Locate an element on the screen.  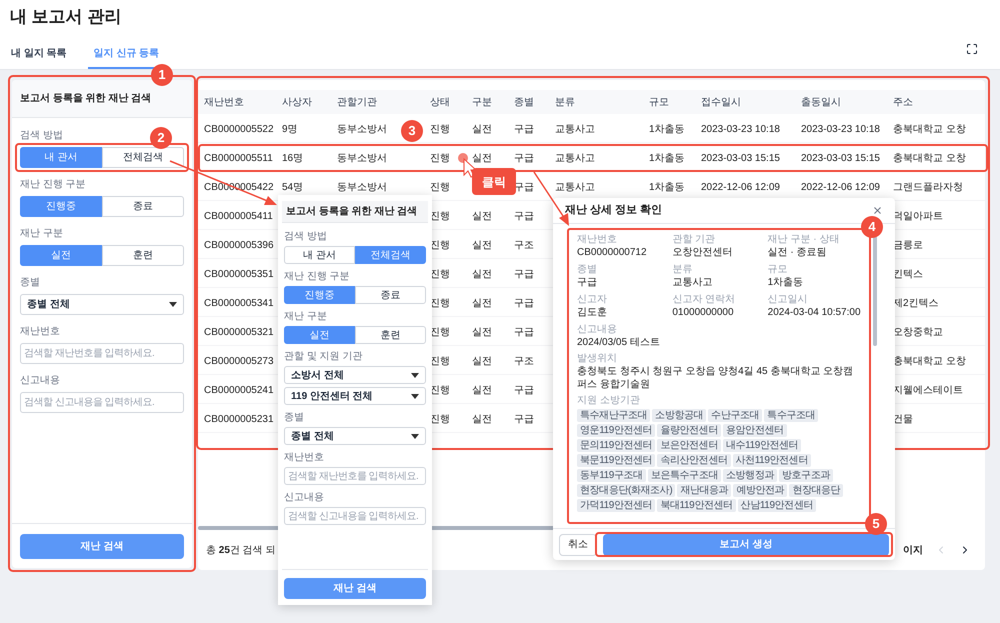
detail-label: 신고자 연락처 is located at coordinates (704, 300).